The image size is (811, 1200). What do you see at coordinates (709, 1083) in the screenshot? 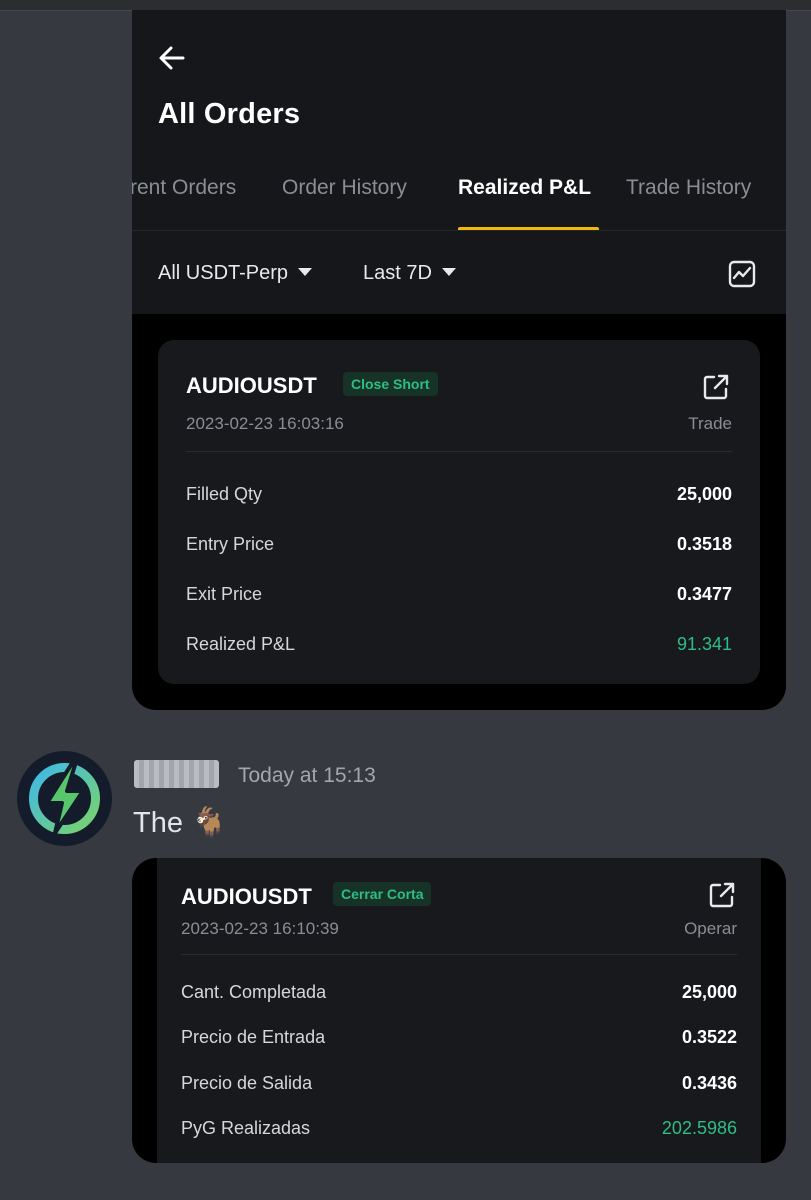
I see `row-value: 0.3436` at bounding box center [709, 1083].